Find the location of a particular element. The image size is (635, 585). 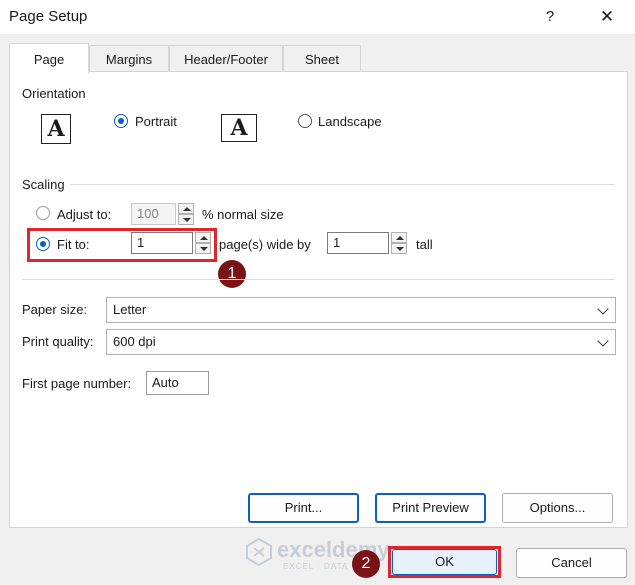

paper-size-value: Letter is located at coordinates (130, 309).